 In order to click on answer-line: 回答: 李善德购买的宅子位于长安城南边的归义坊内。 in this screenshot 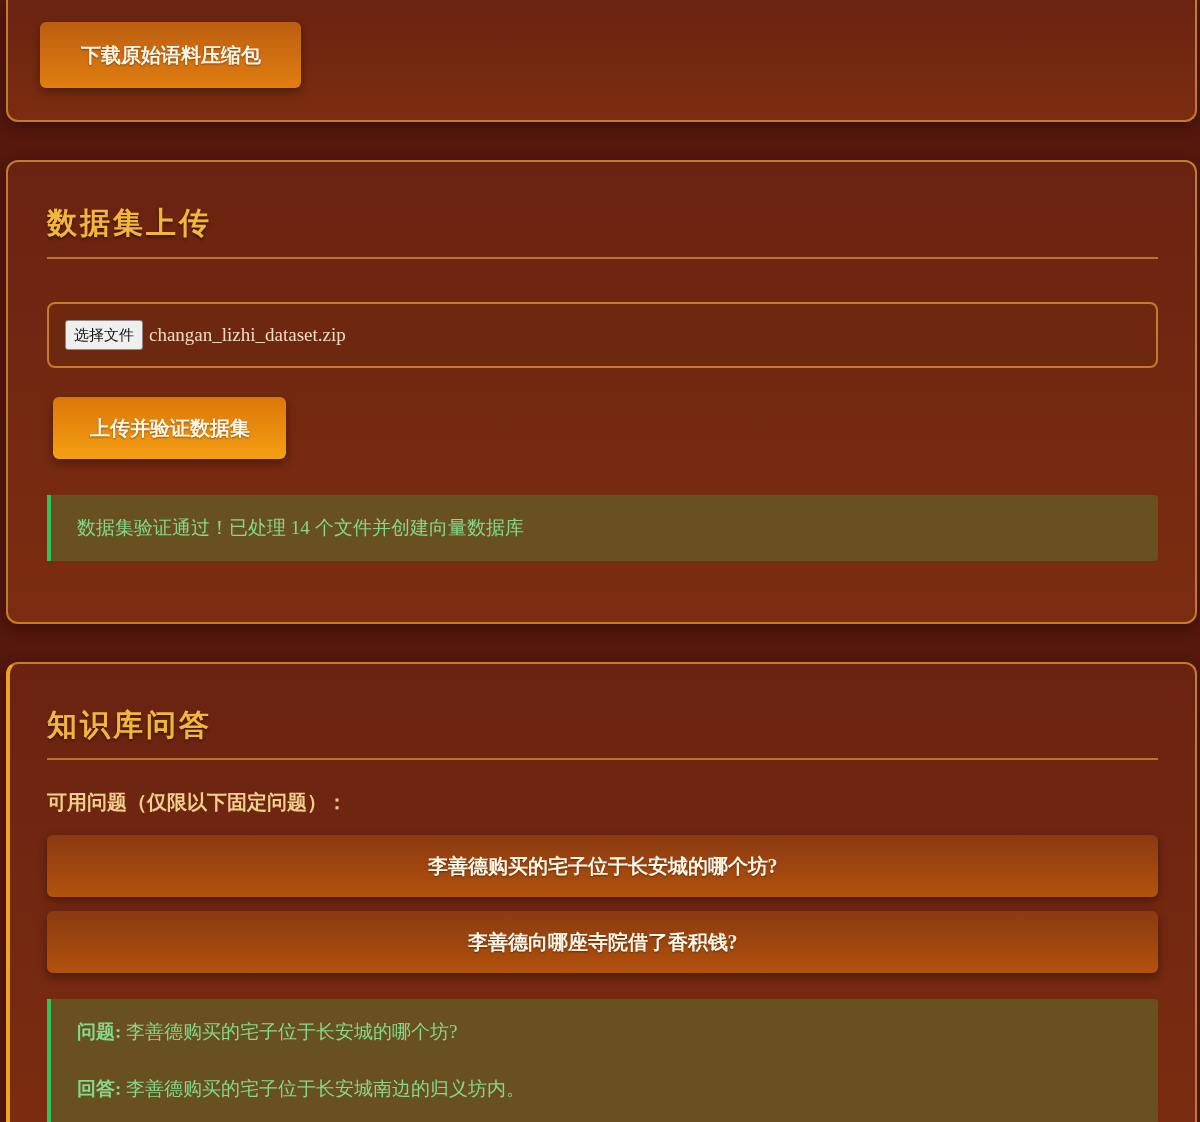, I will do `click(301, 1089)`.